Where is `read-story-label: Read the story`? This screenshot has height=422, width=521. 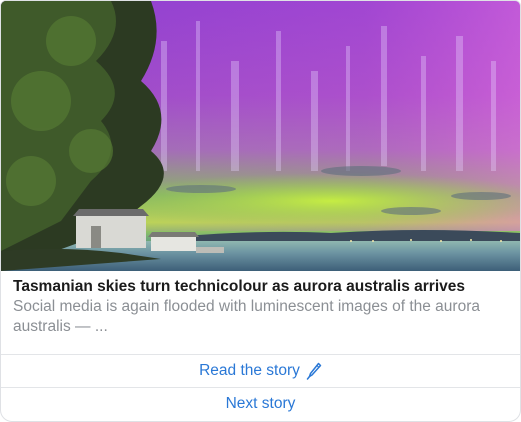
read-story-label: Read the story is located at coordinates (249, 370).